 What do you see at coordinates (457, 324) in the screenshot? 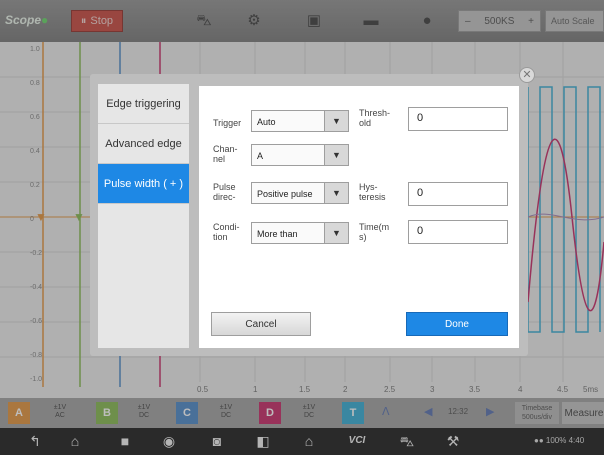
I see `done-button: Done` at bounding box center [457, 324].